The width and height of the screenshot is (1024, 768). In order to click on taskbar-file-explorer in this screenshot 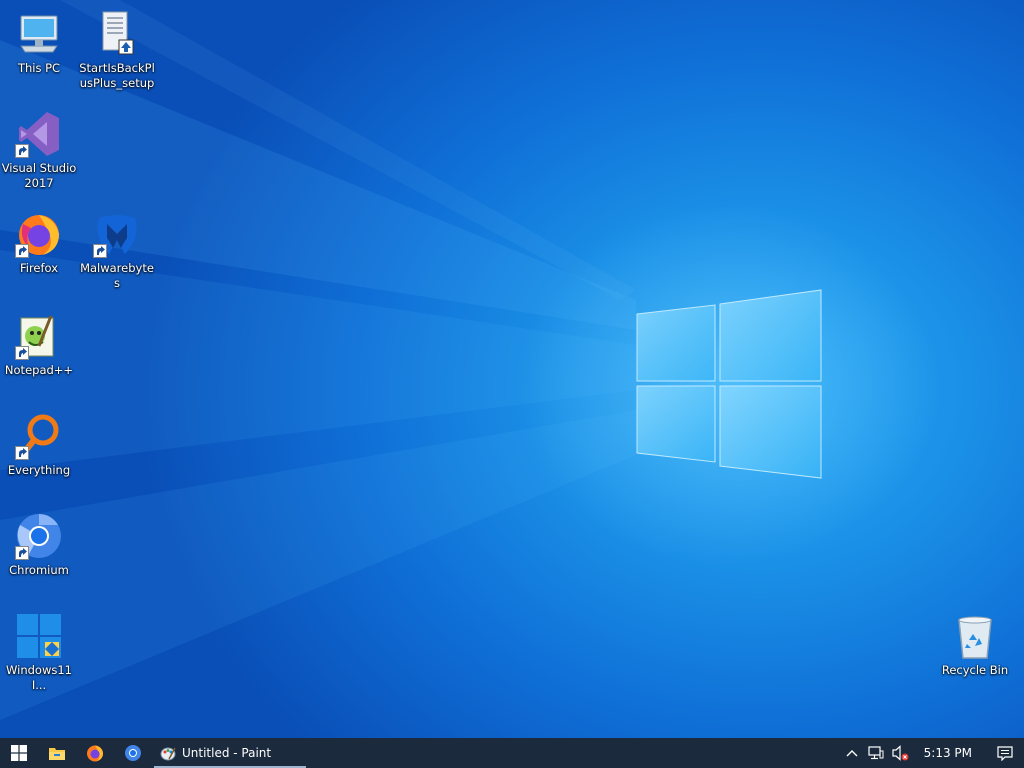, I will do `click(57, 753)`.